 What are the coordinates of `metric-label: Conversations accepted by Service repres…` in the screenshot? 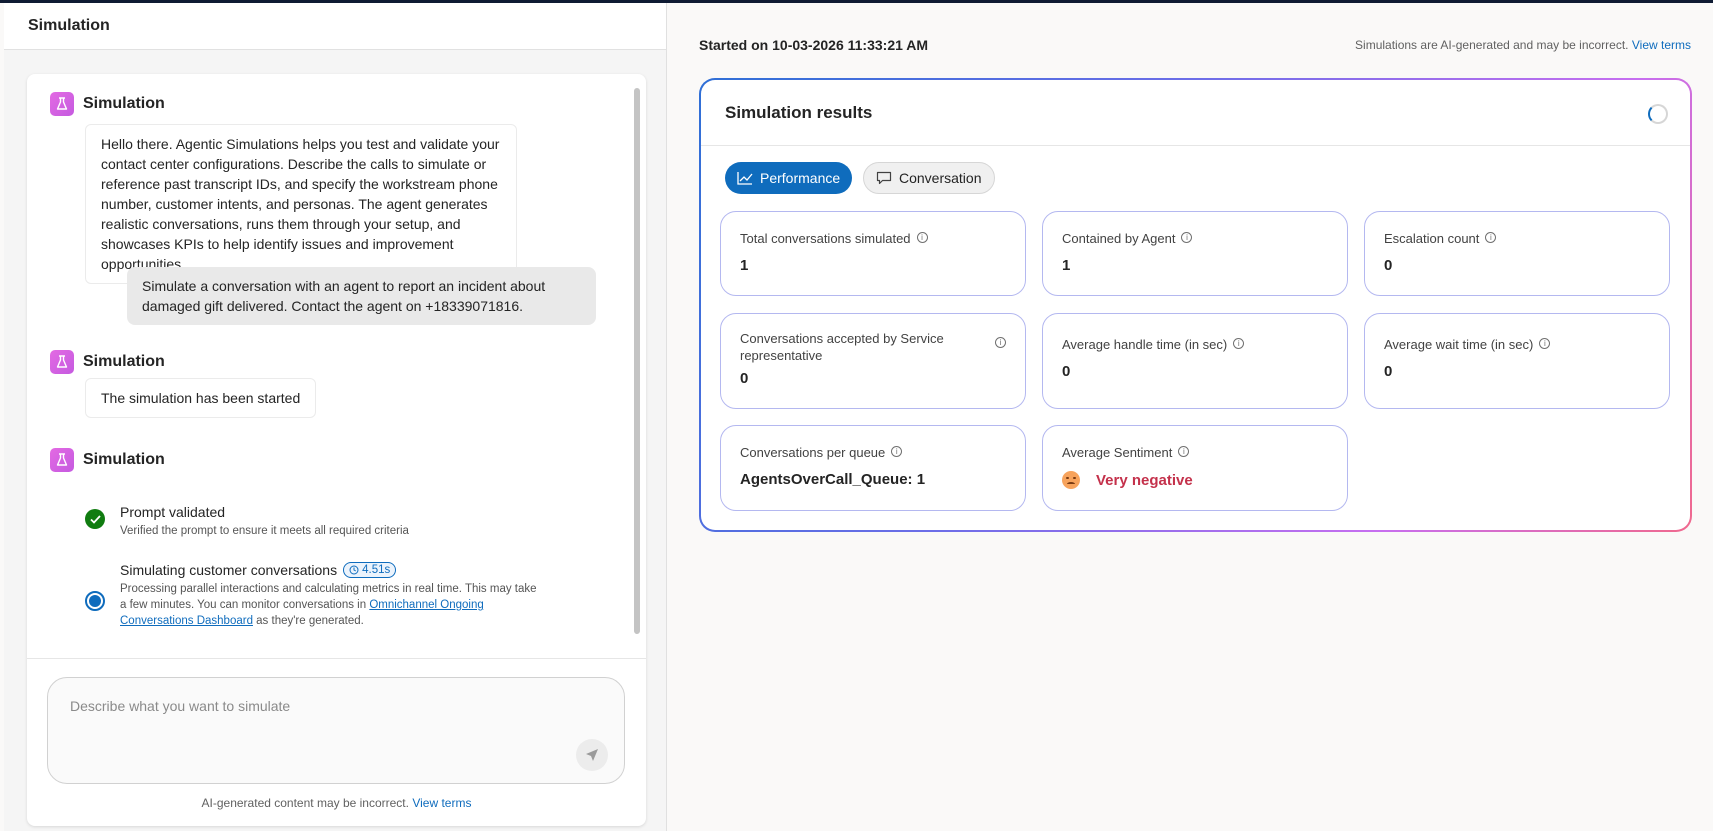 It's located at (842, 347).